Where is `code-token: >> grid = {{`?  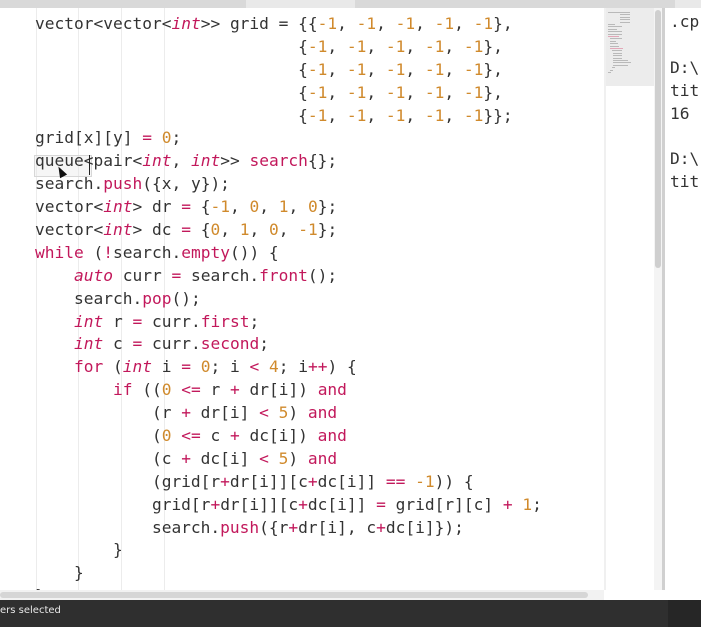
code-token: >> grid = {{ is located at coordinates (259, 23).